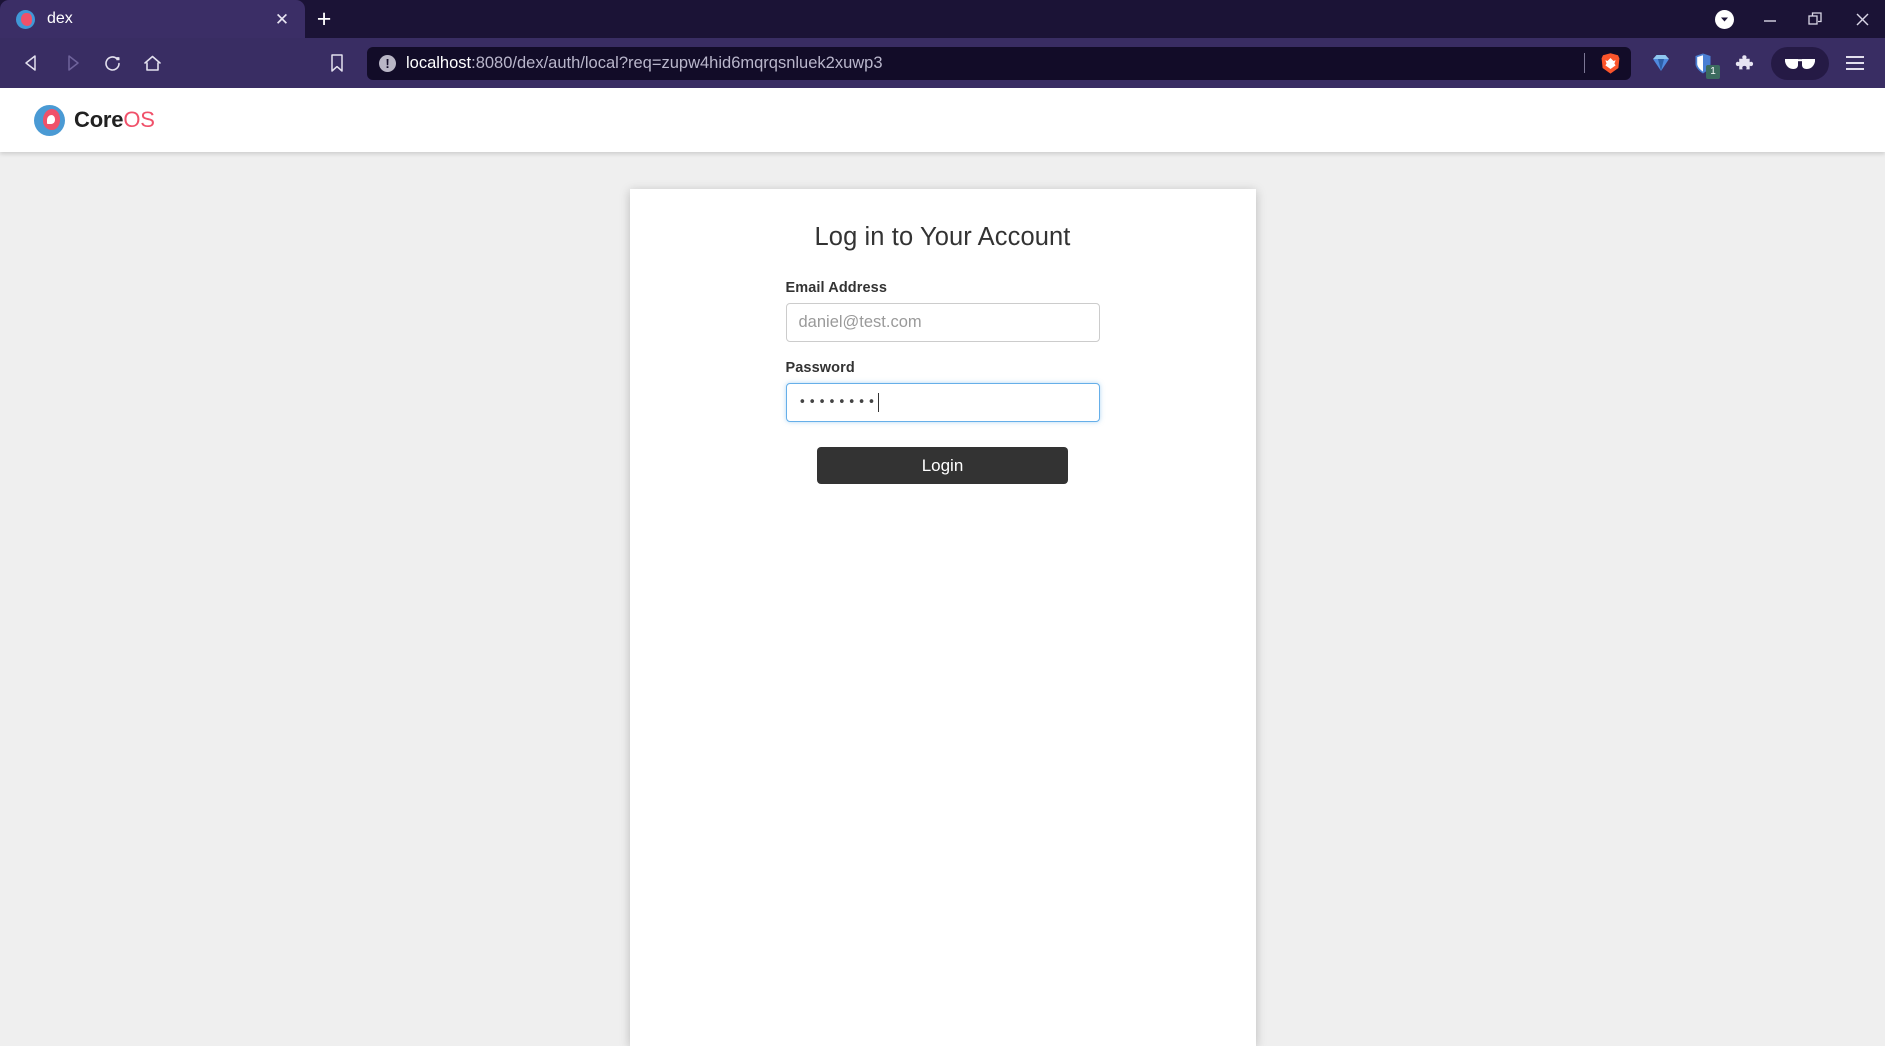 The height and width of the screenshot is (1046, 1885). Describe the element at coordinates (942, 120) in the screenshot. I see `site-header: CoreOS` at that location.